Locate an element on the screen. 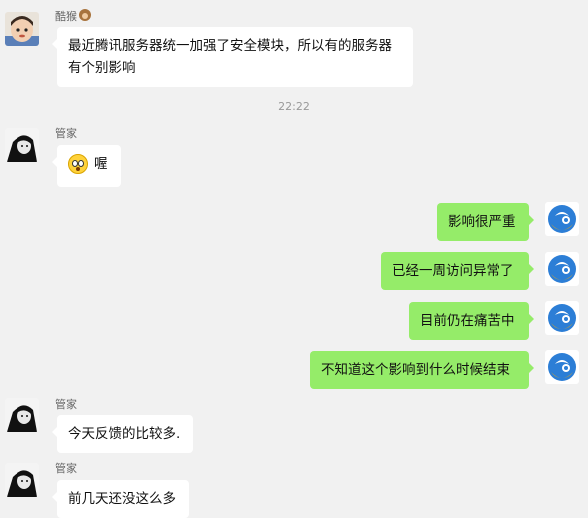 The width and height of the screenshot is (588, 518). message-bubble: 最近腾讯服务器统一加强了安全模块，所以有的服务器 有个别影响 is located at coordinates (232, 57).